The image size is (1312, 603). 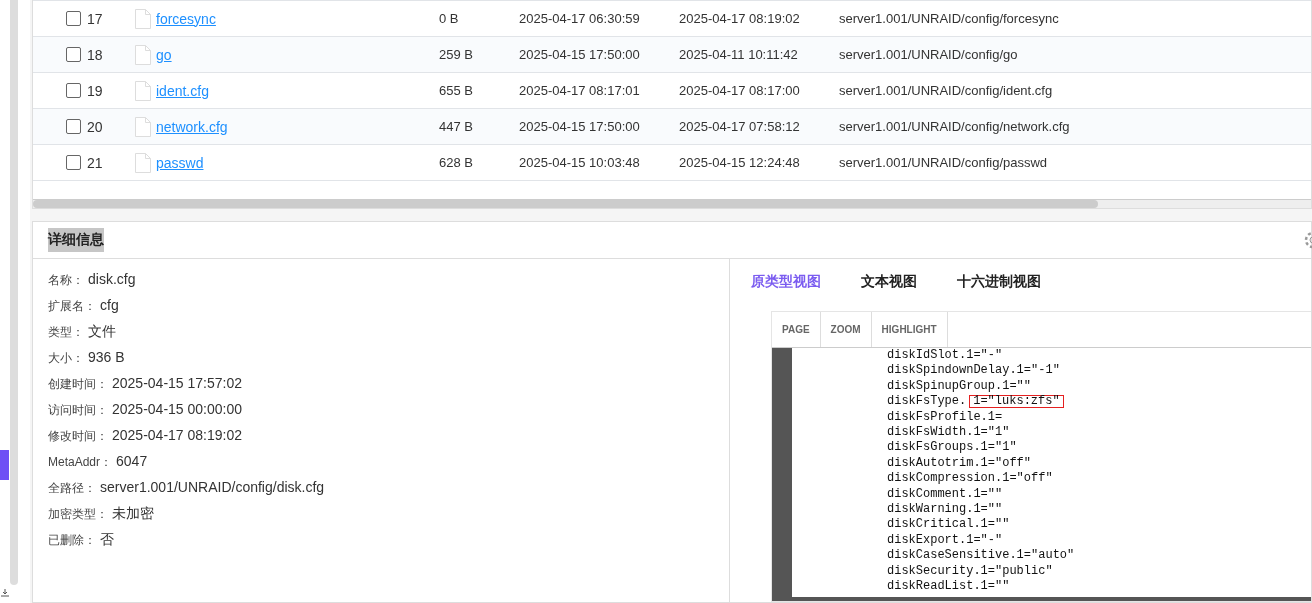 I want to click on table-cell-text: 259 B, so click(x=456, y=54).